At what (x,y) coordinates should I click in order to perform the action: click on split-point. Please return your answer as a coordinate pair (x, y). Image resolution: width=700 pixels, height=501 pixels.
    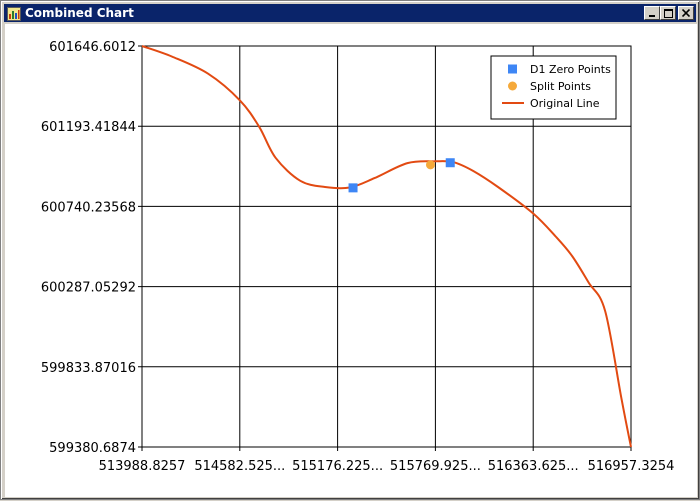
    Looking at the image, I should click on (430, 165).